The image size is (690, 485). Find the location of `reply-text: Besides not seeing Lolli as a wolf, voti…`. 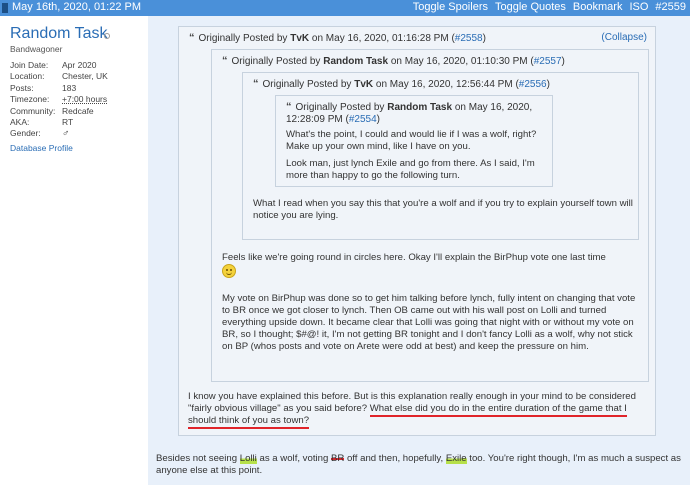

reply-text: Besides not seeing Lolli as a wolf, voti… is located at coordinates (418, 464).